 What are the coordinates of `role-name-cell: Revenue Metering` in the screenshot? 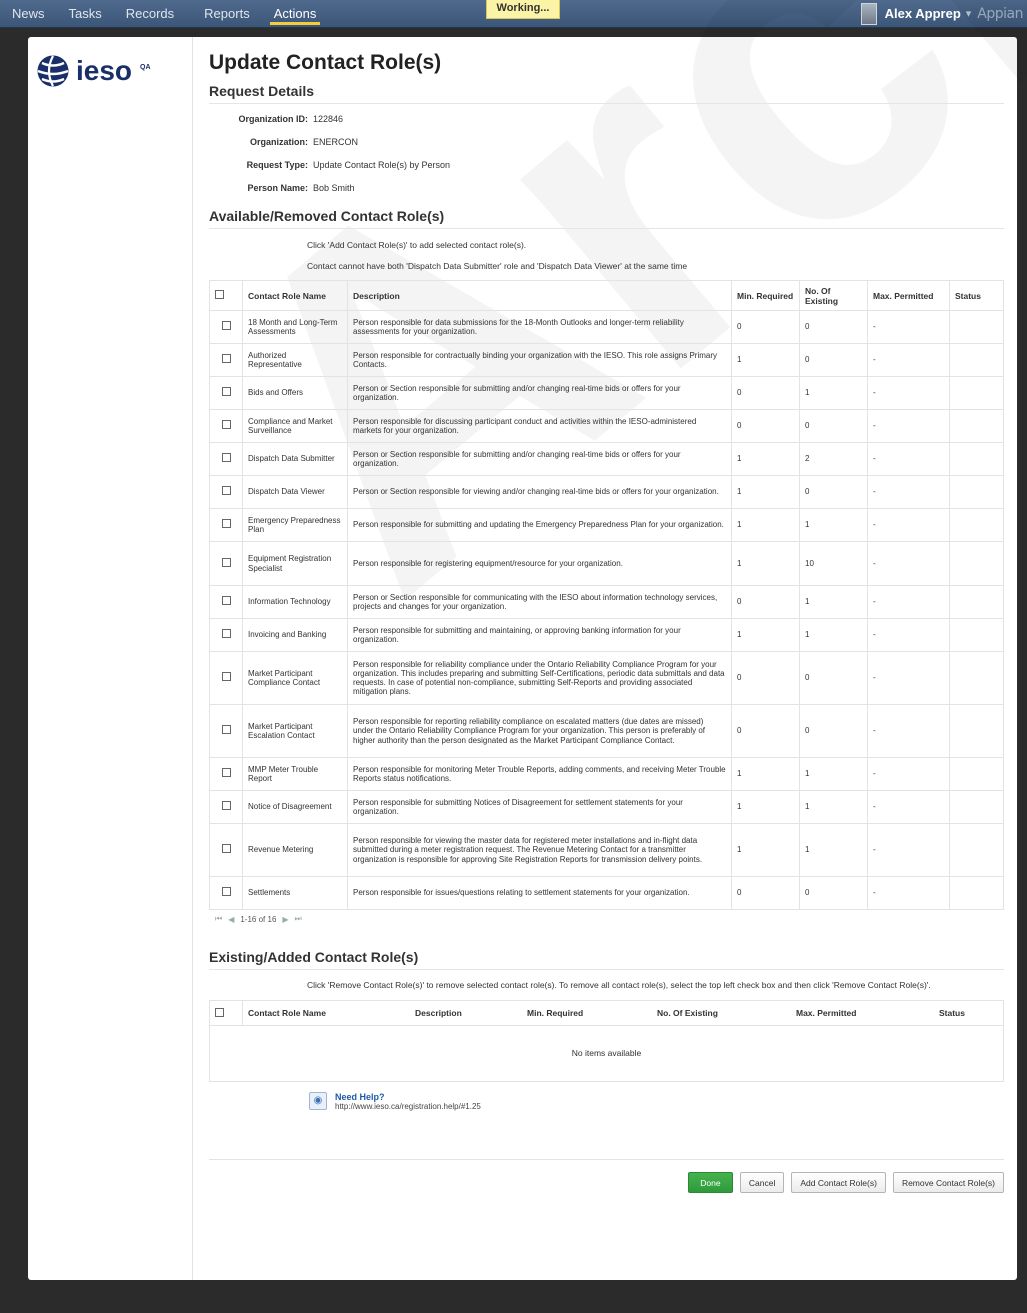 It's located at (295, 850).